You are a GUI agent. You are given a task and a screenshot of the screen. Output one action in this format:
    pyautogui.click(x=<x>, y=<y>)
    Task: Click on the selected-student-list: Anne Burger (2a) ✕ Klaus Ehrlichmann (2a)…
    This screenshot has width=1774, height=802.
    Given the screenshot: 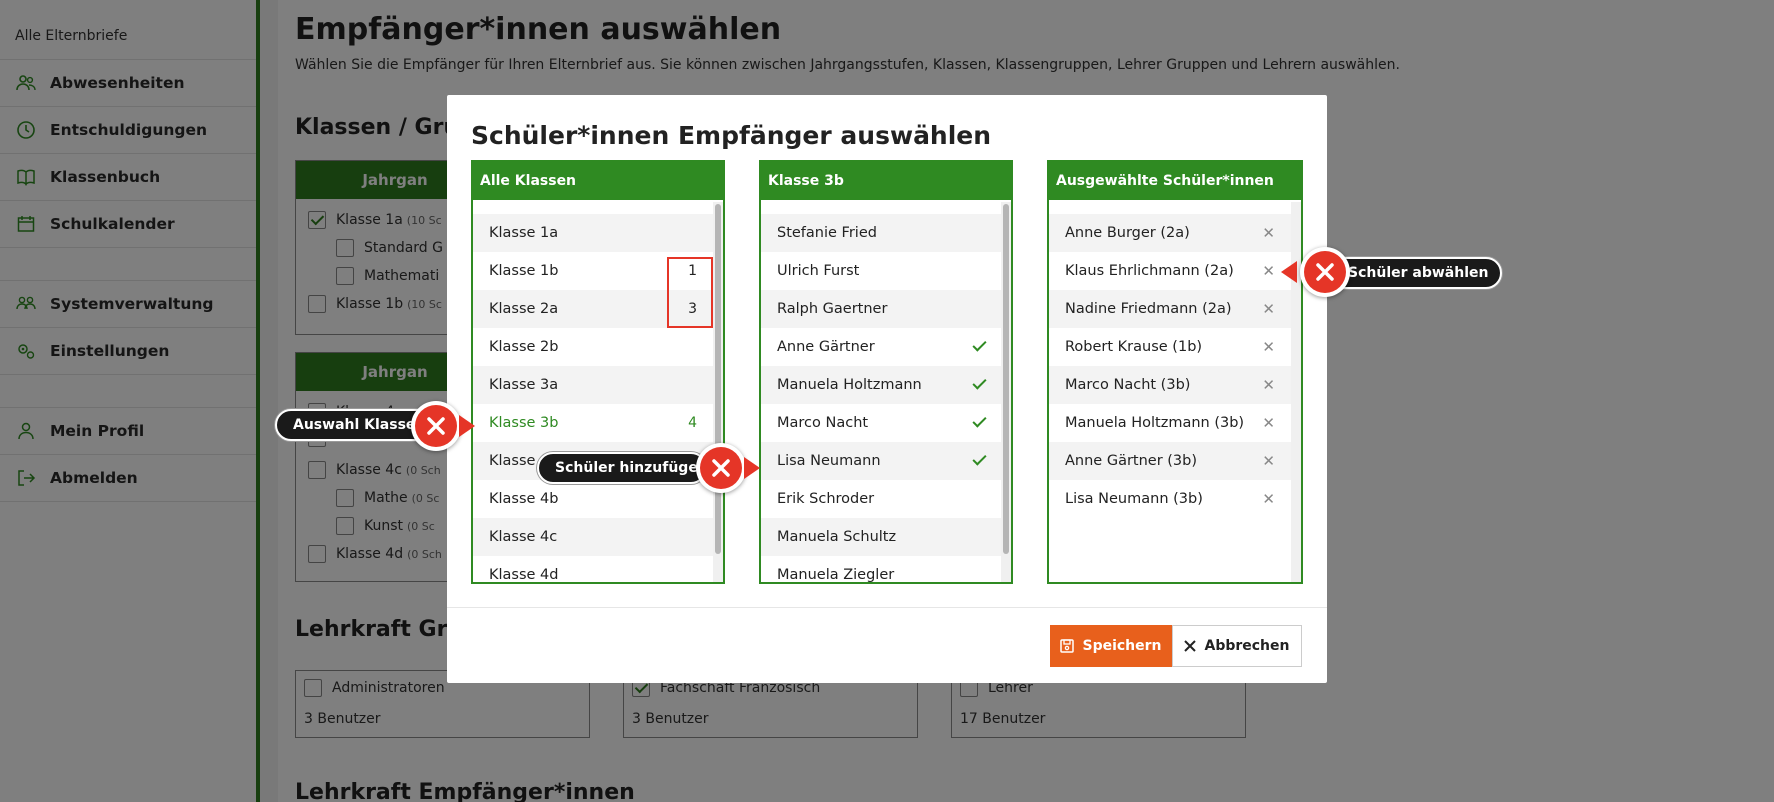 What is the action you would take?
    pyautogui.click(x=1175, y=398)
    